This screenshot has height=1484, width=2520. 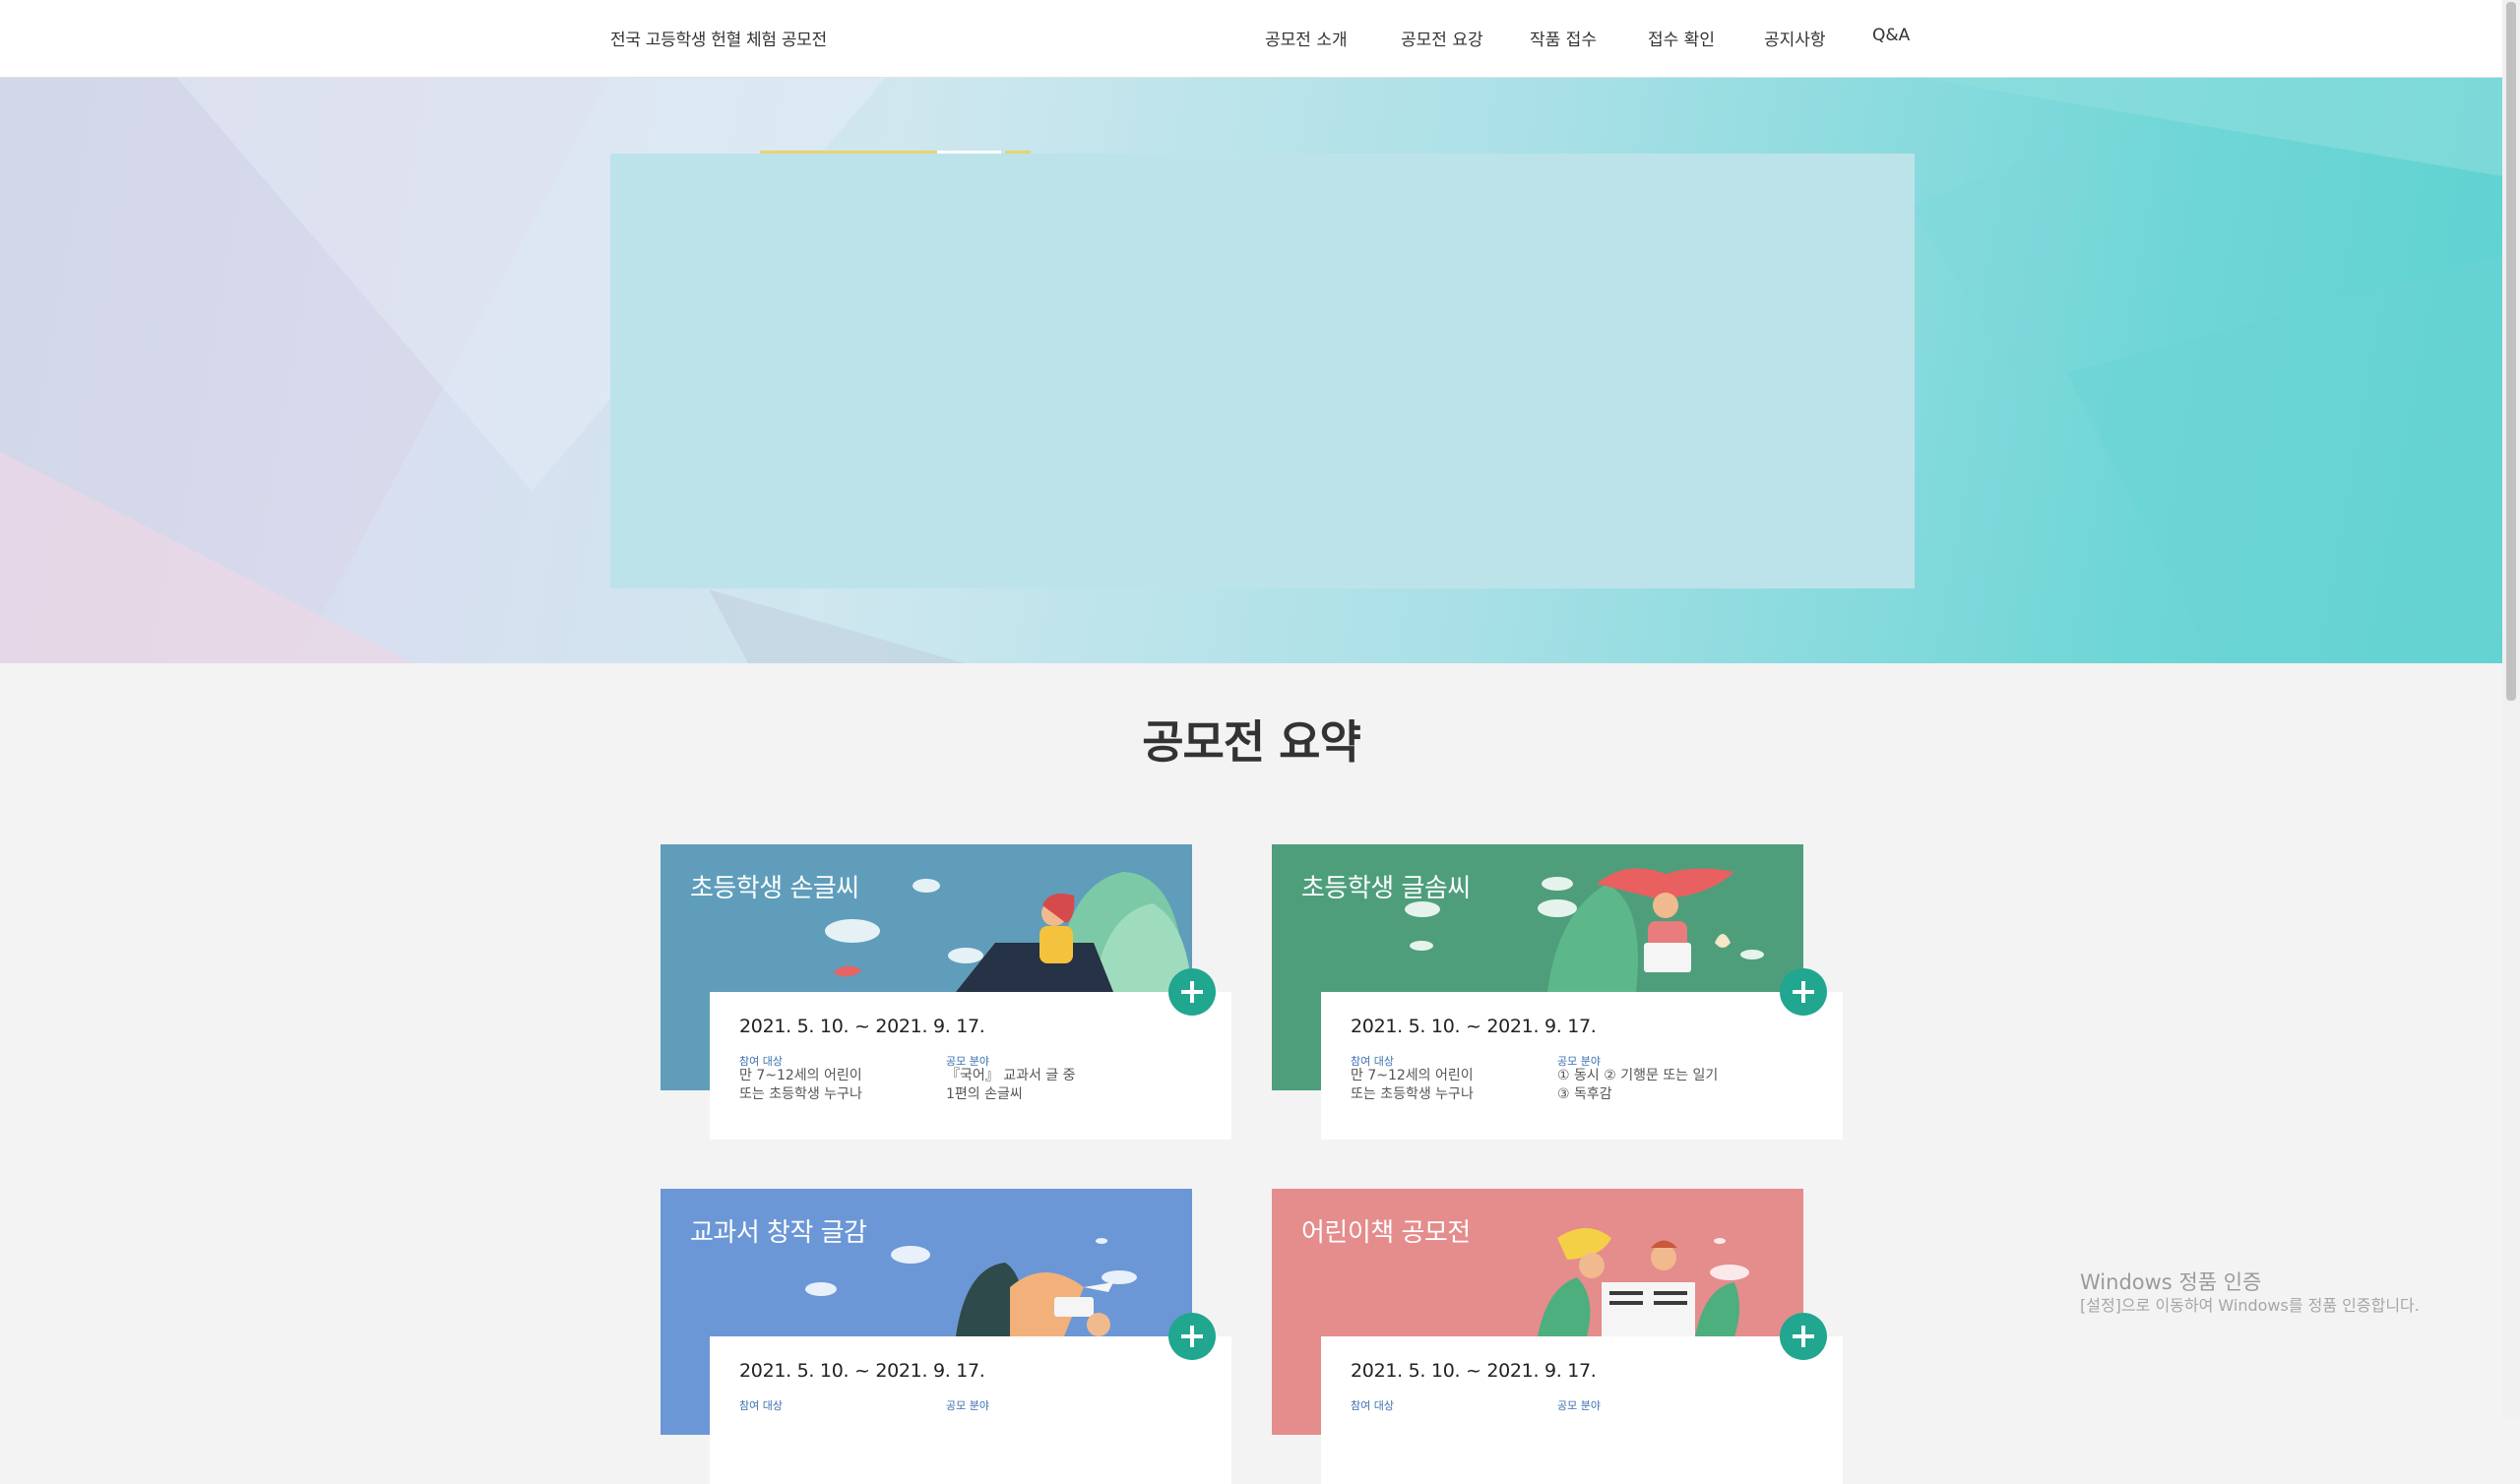 What do you see at coordinates (2511, 709) in the screenshot?
I see `page-scrollbar` at bounding box center [2511, 709].